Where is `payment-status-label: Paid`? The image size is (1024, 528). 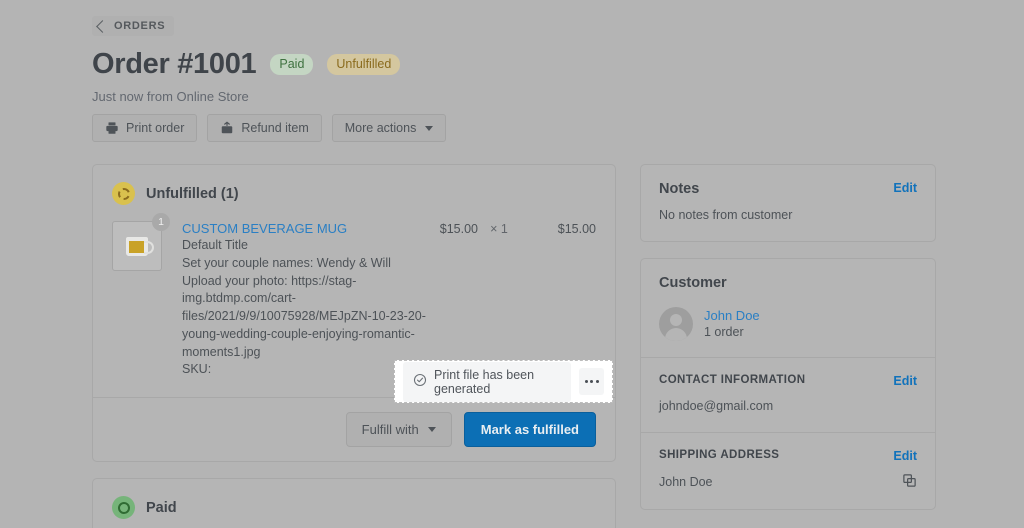
payment-status-label: Paid is located at coordinates (161, 507).